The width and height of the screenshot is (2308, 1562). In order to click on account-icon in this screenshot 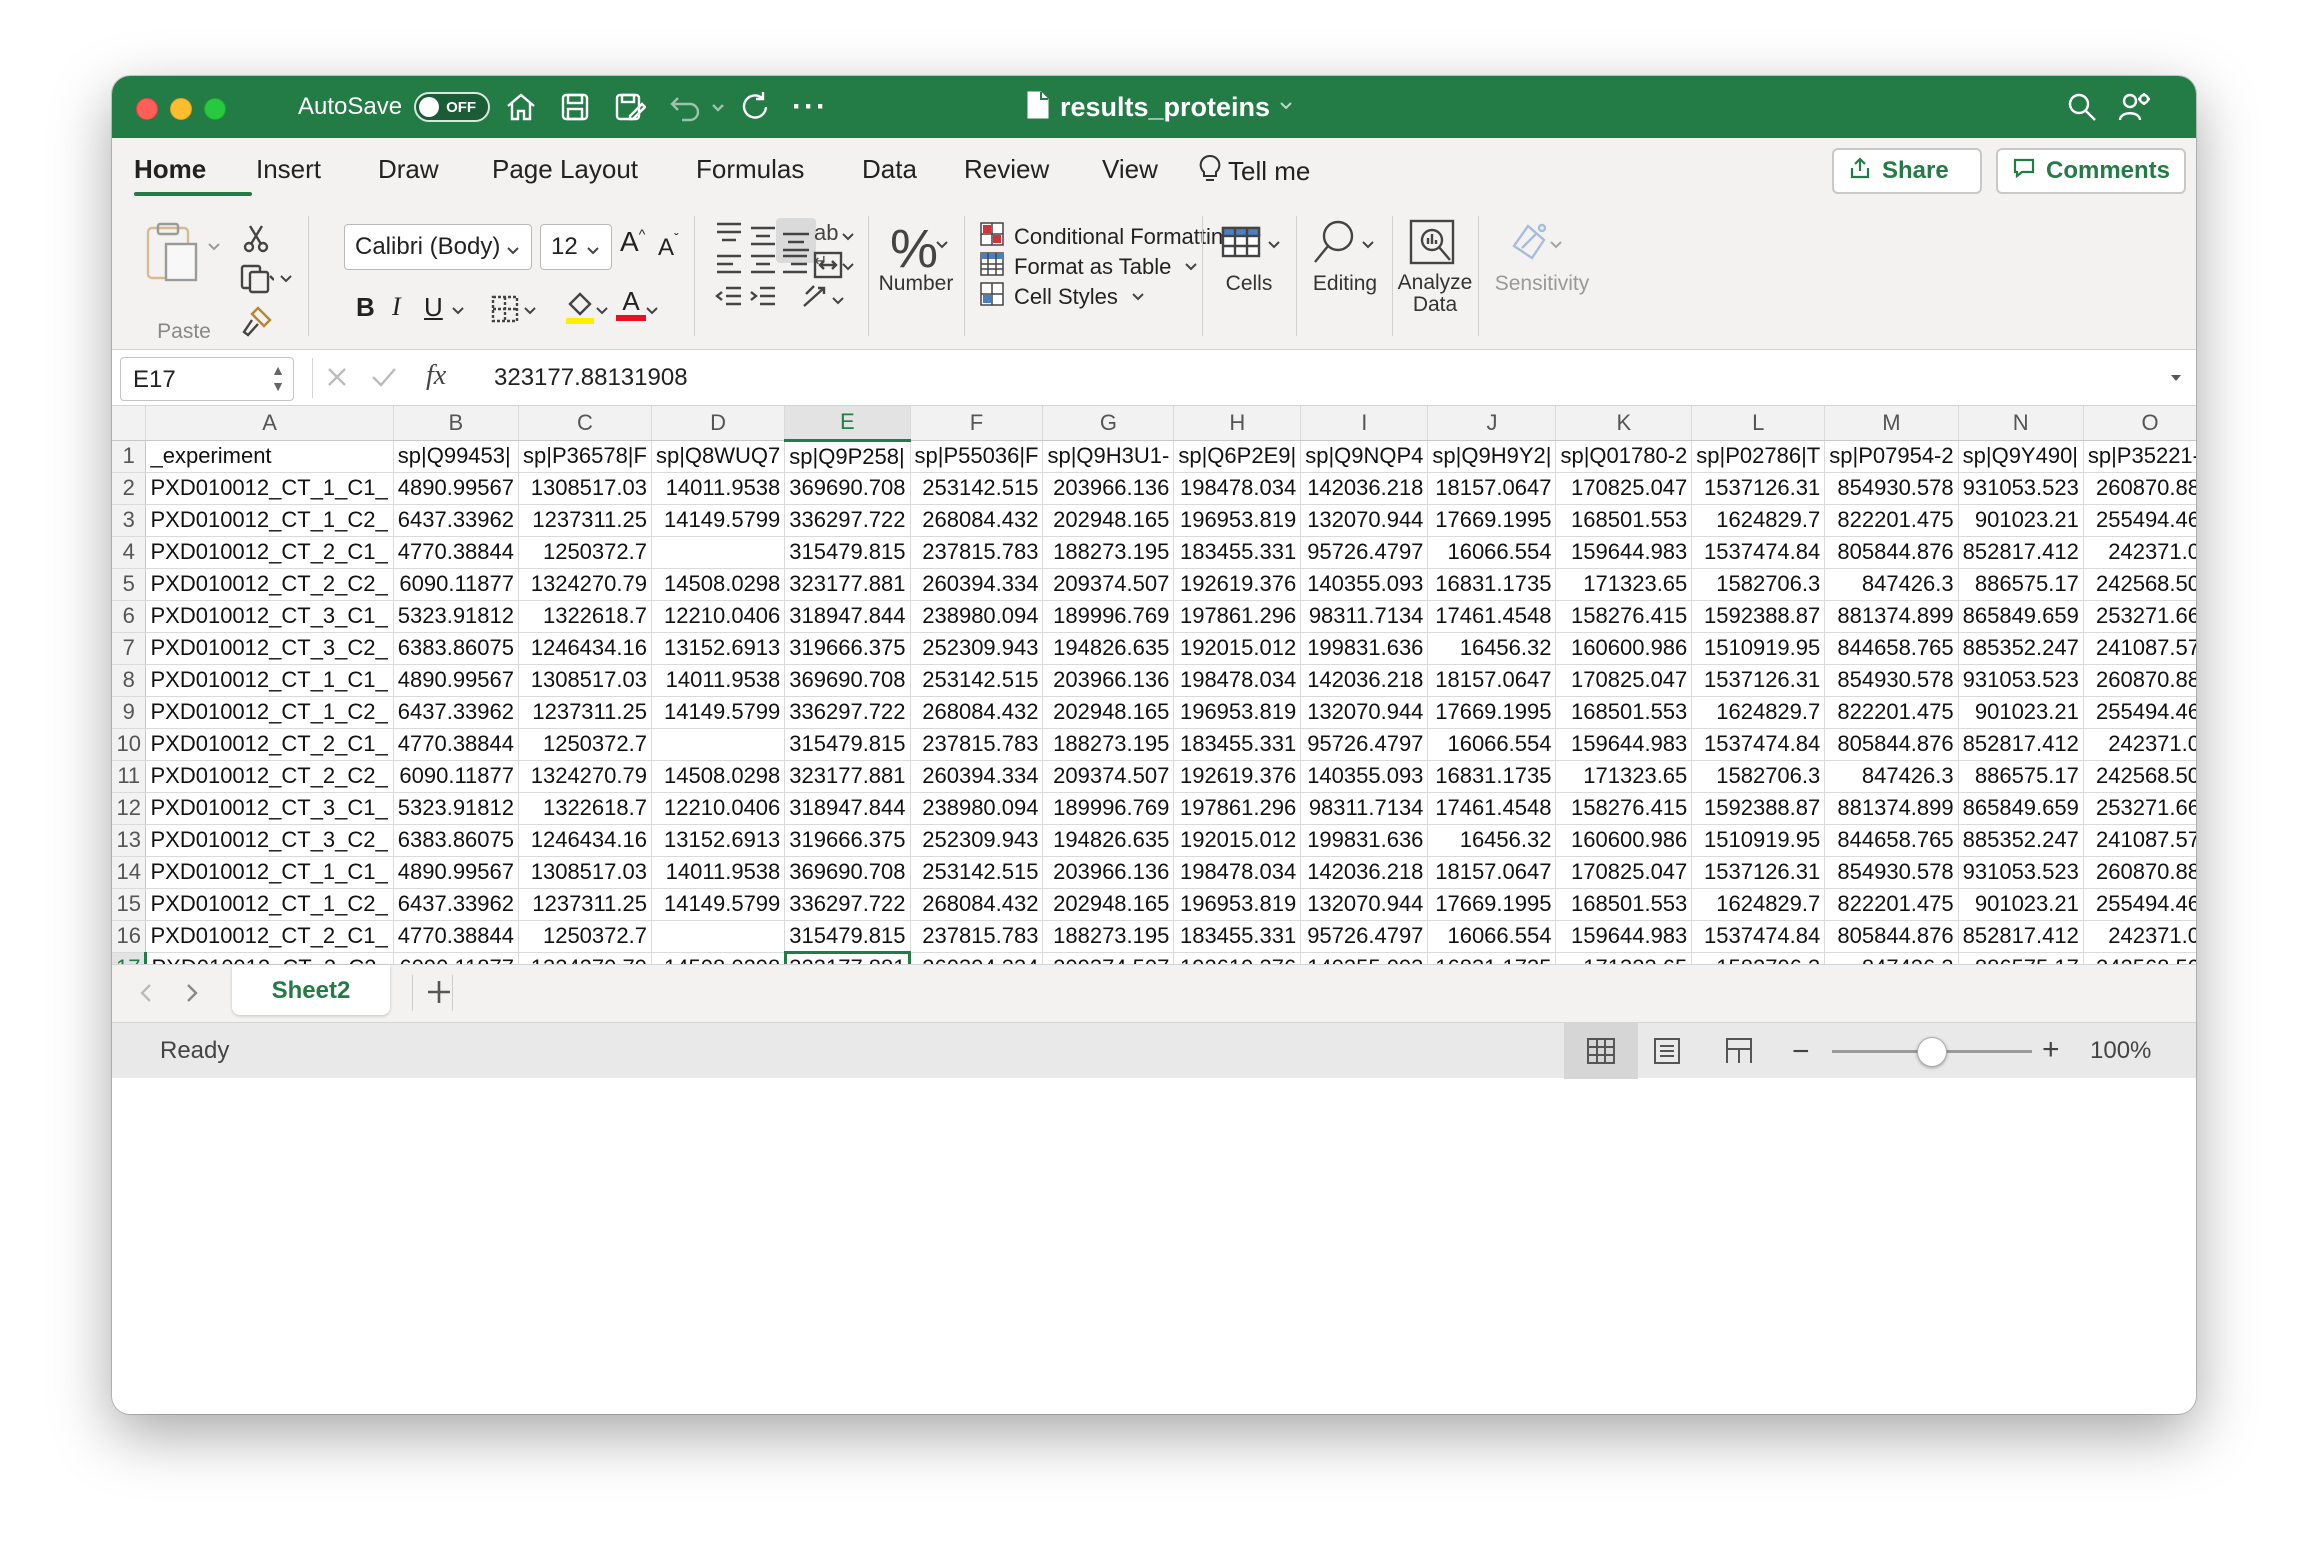, I will do `click(2135, 107)`.